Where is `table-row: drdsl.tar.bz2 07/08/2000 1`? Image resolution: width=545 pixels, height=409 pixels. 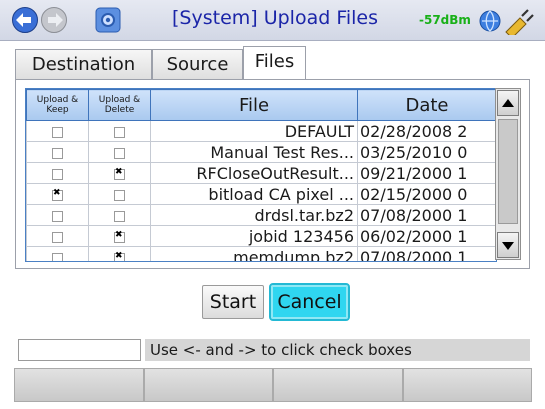
table-row: drdsl.tar.bz2 07/08/2000 1 is located at coordinates (261, 215).